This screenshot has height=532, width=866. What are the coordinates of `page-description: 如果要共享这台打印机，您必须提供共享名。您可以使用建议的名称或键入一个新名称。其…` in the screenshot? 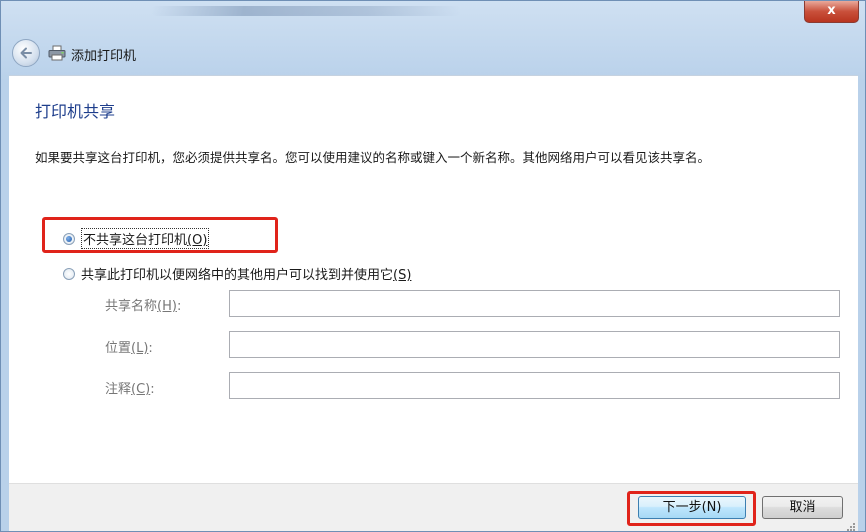 It's located at (373, 157).